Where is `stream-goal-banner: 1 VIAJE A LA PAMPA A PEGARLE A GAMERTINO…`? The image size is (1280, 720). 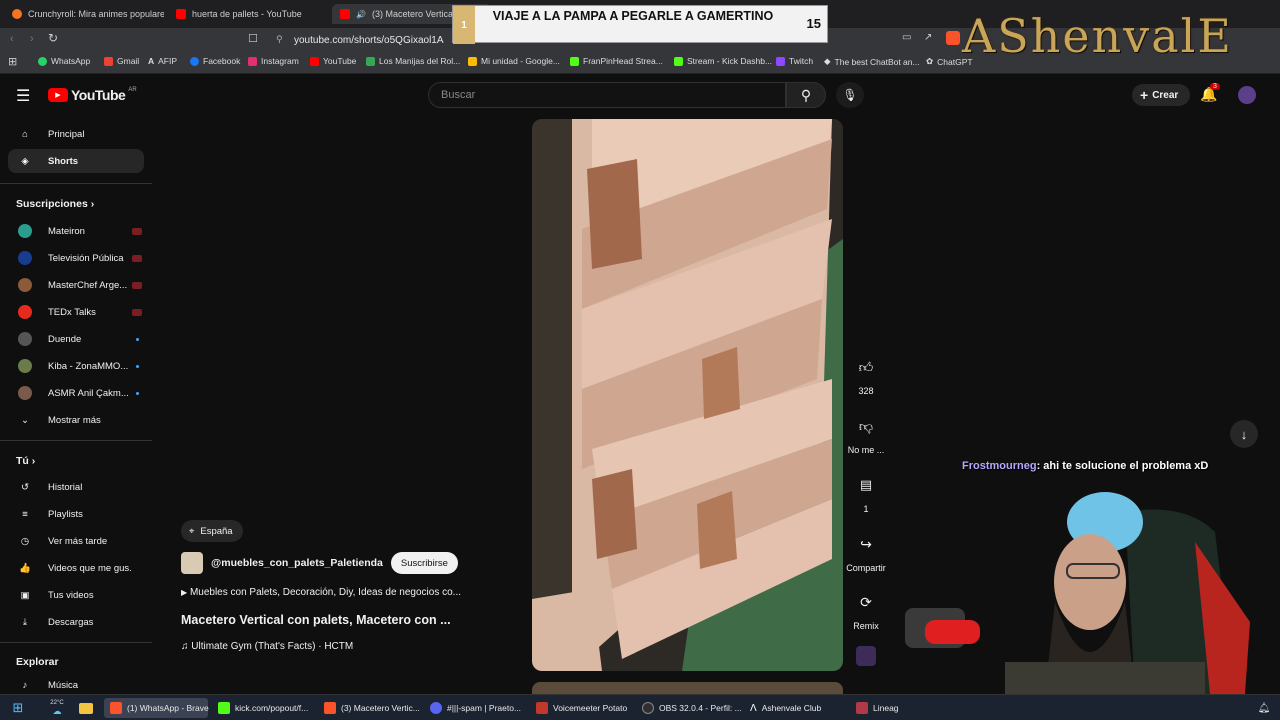 stream-goal-banner: 1 VIAJE A LA PAMPA A PEGARLE A GAMERTINO… is located at coordinates (640, 24).